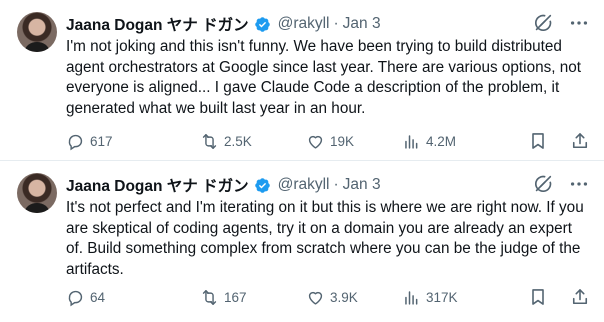 The image size is (604, 322). What do you see at coordinates (238, 141) in the screenshot?
I see `repost-count: 2.5K` at bounding box center [238, 141].